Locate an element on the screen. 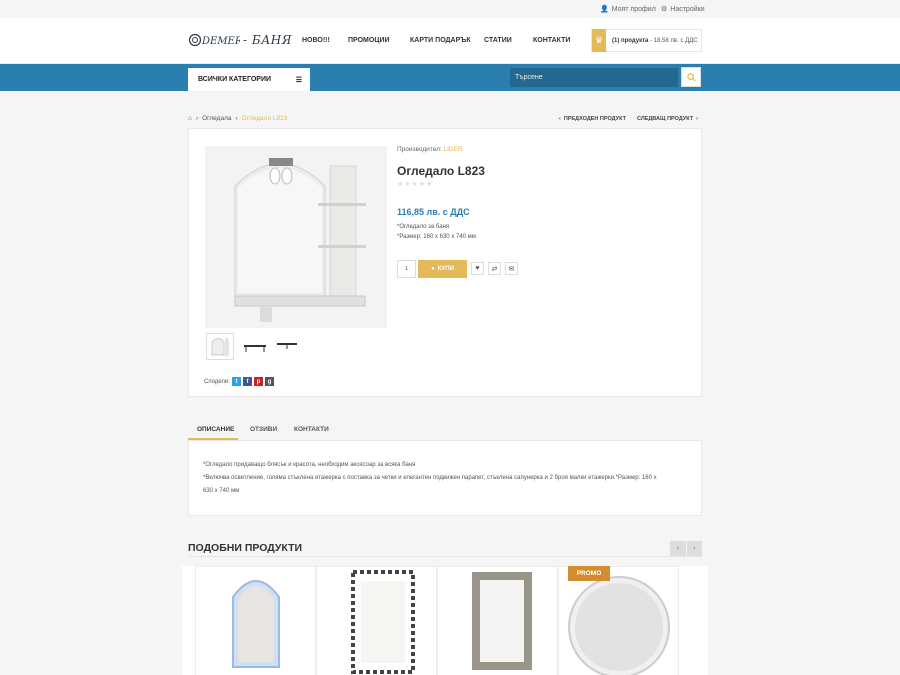 This screenshot has height=675, width=900. cart-widget: ♛ (1) продукта - 18.58 лв. с ДДС is located at coordinates (646, 40).